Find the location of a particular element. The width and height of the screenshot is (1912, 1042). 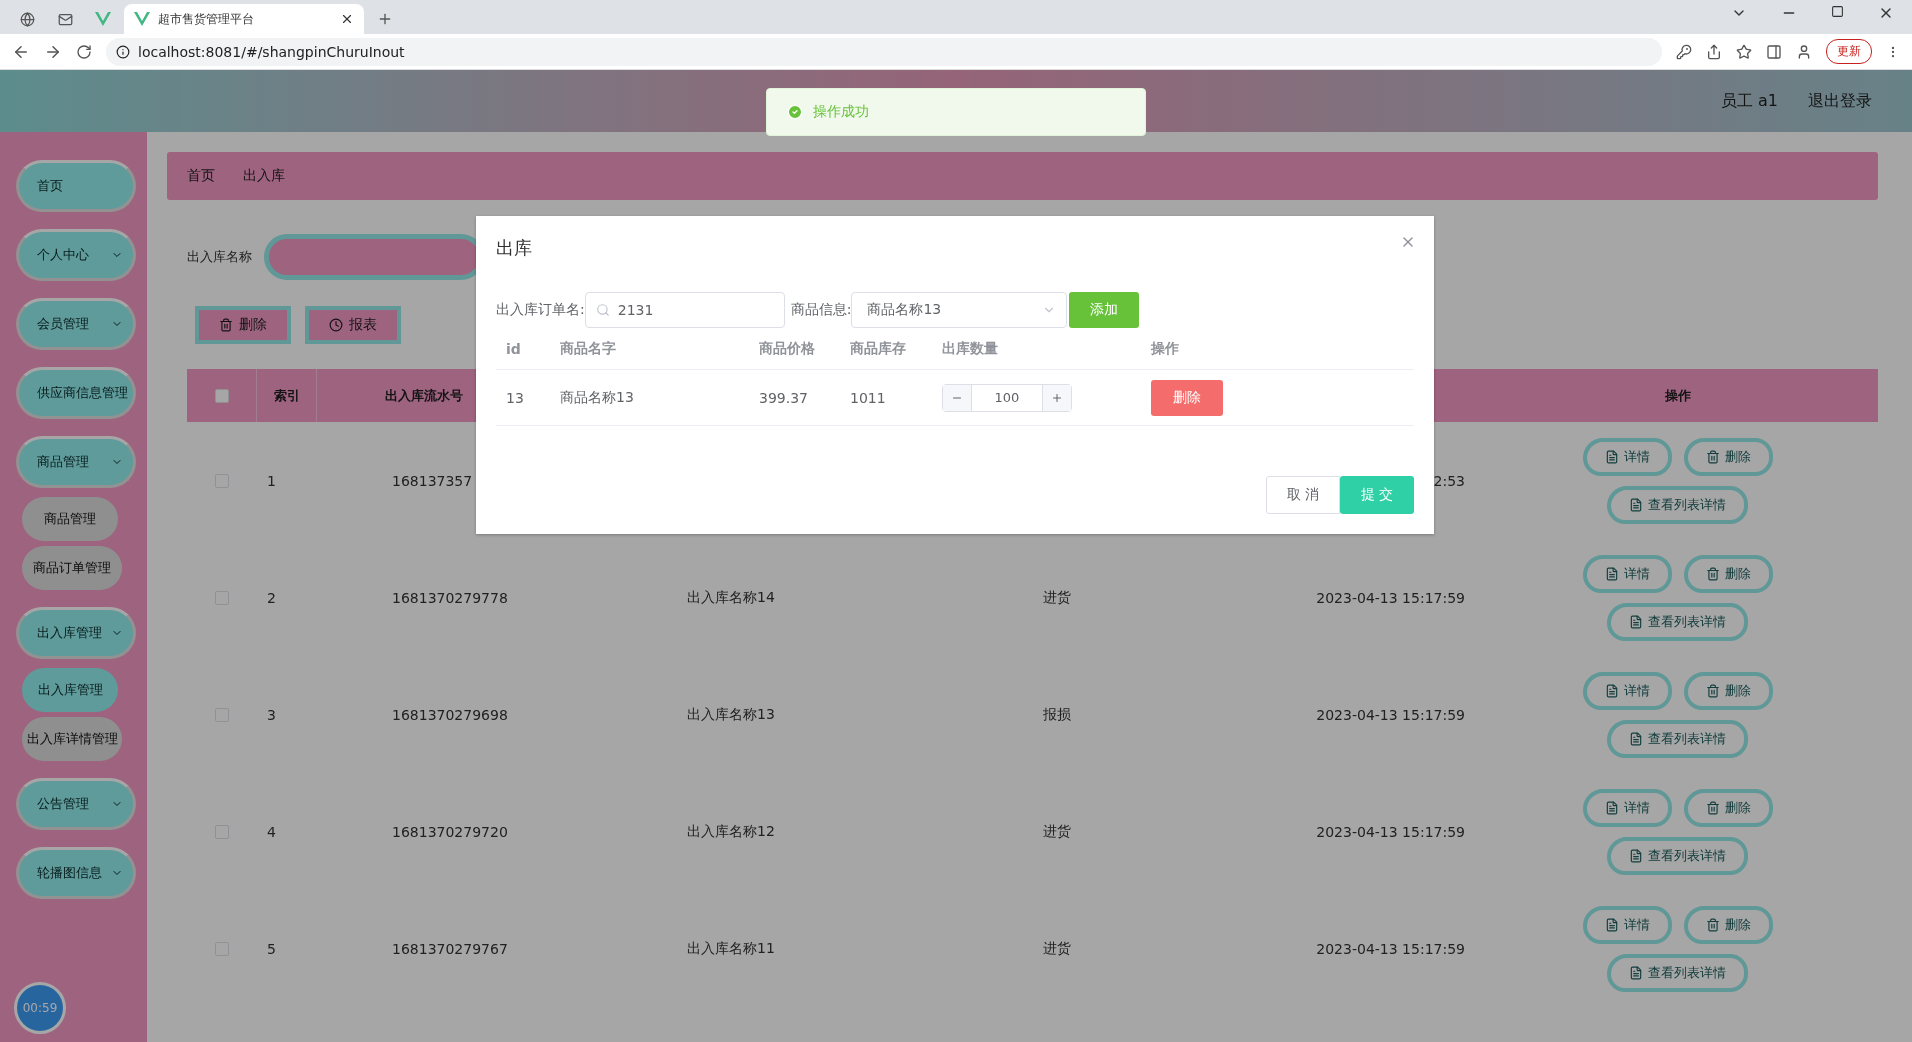

table-cell-text: 1681370279698 is located at coordinates (449, 714).